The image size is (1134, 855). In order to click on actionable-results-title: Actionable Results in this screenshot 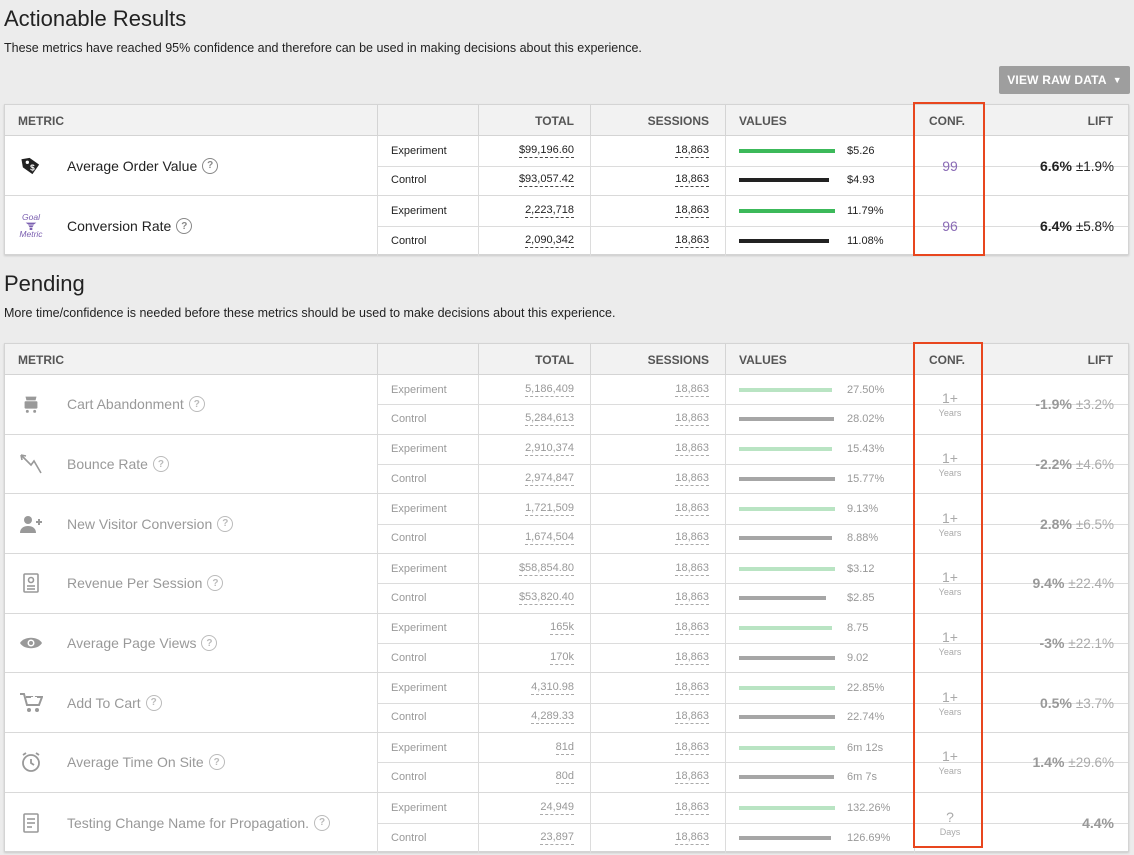, I will do `click(95, 18)`.